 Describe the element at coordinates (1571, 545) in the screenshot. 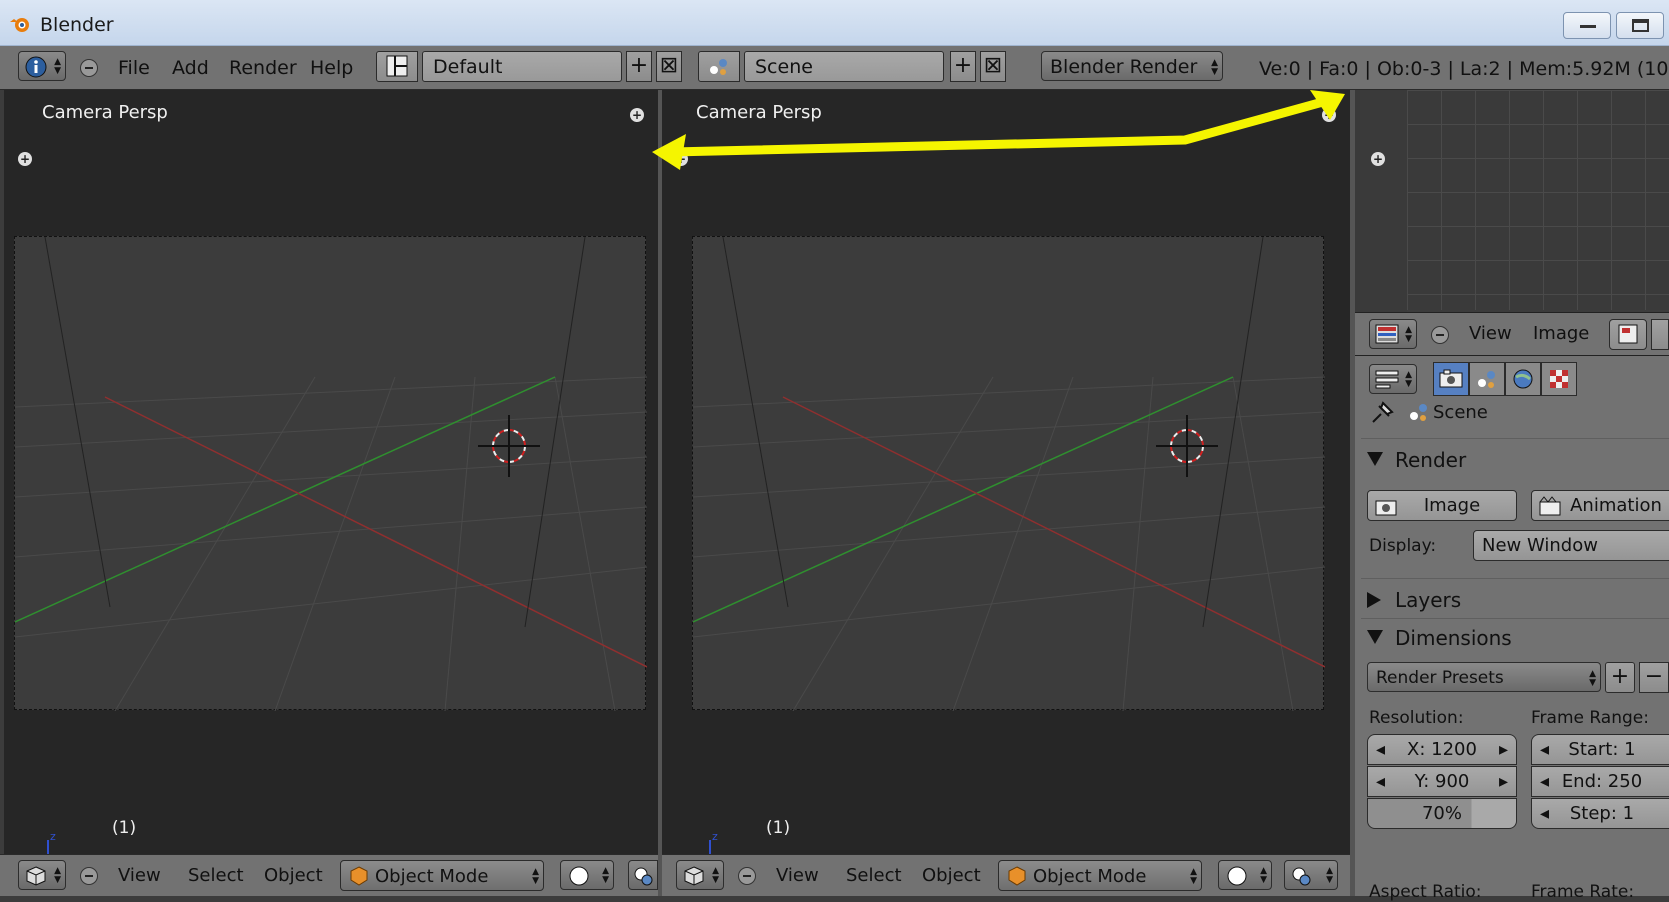

I see `display-select: New Window` at that location.